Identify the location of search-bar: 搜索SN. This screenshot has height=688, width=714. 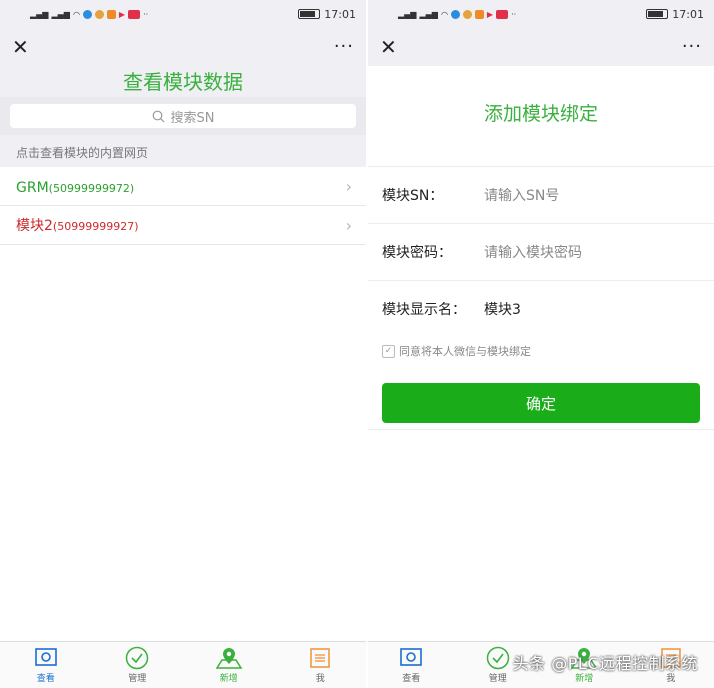
(183, 116).